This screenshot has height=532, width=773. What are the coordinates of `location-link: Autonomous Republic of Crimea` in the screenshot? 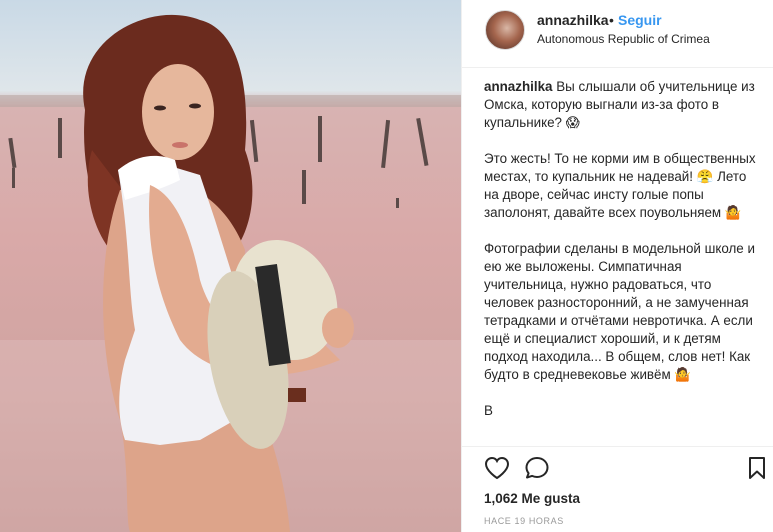 It's located at (623, 39).